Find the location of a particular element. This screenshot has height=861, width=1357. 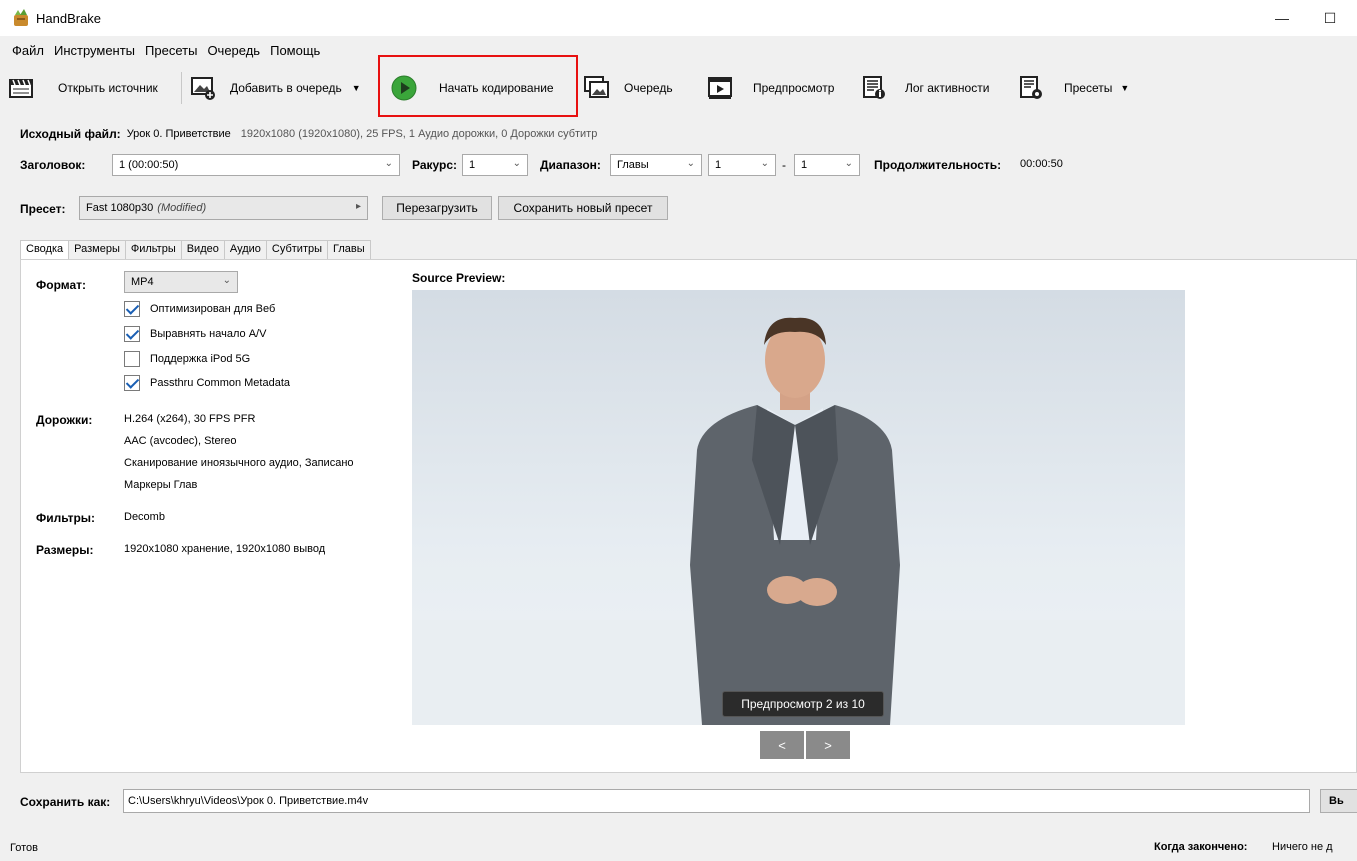

preview-screen-icon is located at coordinates (720, 88).